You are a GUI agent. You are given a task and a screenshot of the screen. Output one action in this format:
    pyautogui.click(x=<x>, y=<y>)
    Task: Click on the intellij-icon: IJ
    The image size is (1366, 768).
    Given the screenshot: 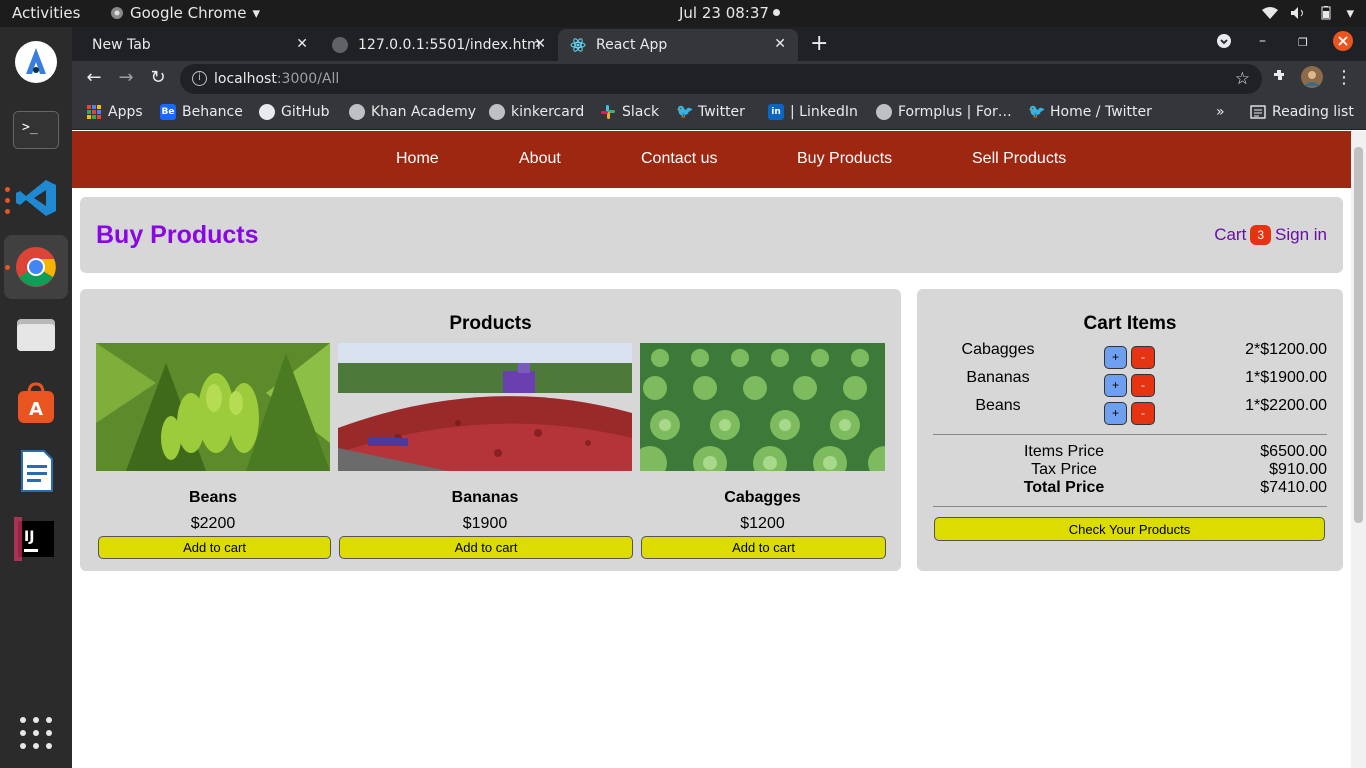 What is the action you would take?
    pyautogui.click(x=36, y=539)
    